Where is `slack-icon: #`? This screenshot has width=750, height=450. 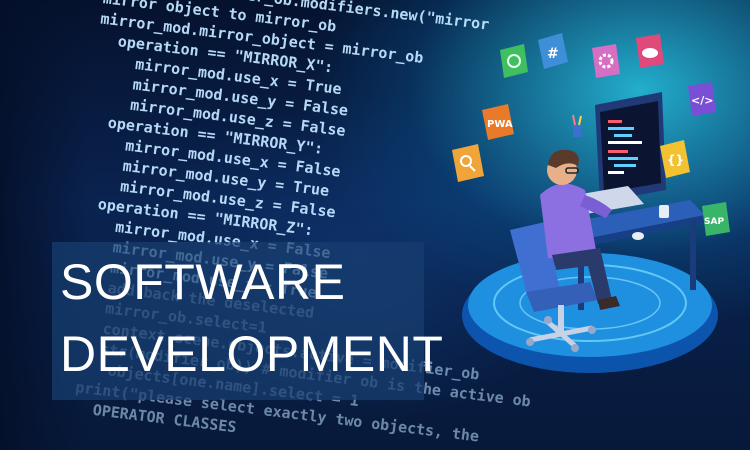
slack-icon: # is located at coordinates (553, 51).